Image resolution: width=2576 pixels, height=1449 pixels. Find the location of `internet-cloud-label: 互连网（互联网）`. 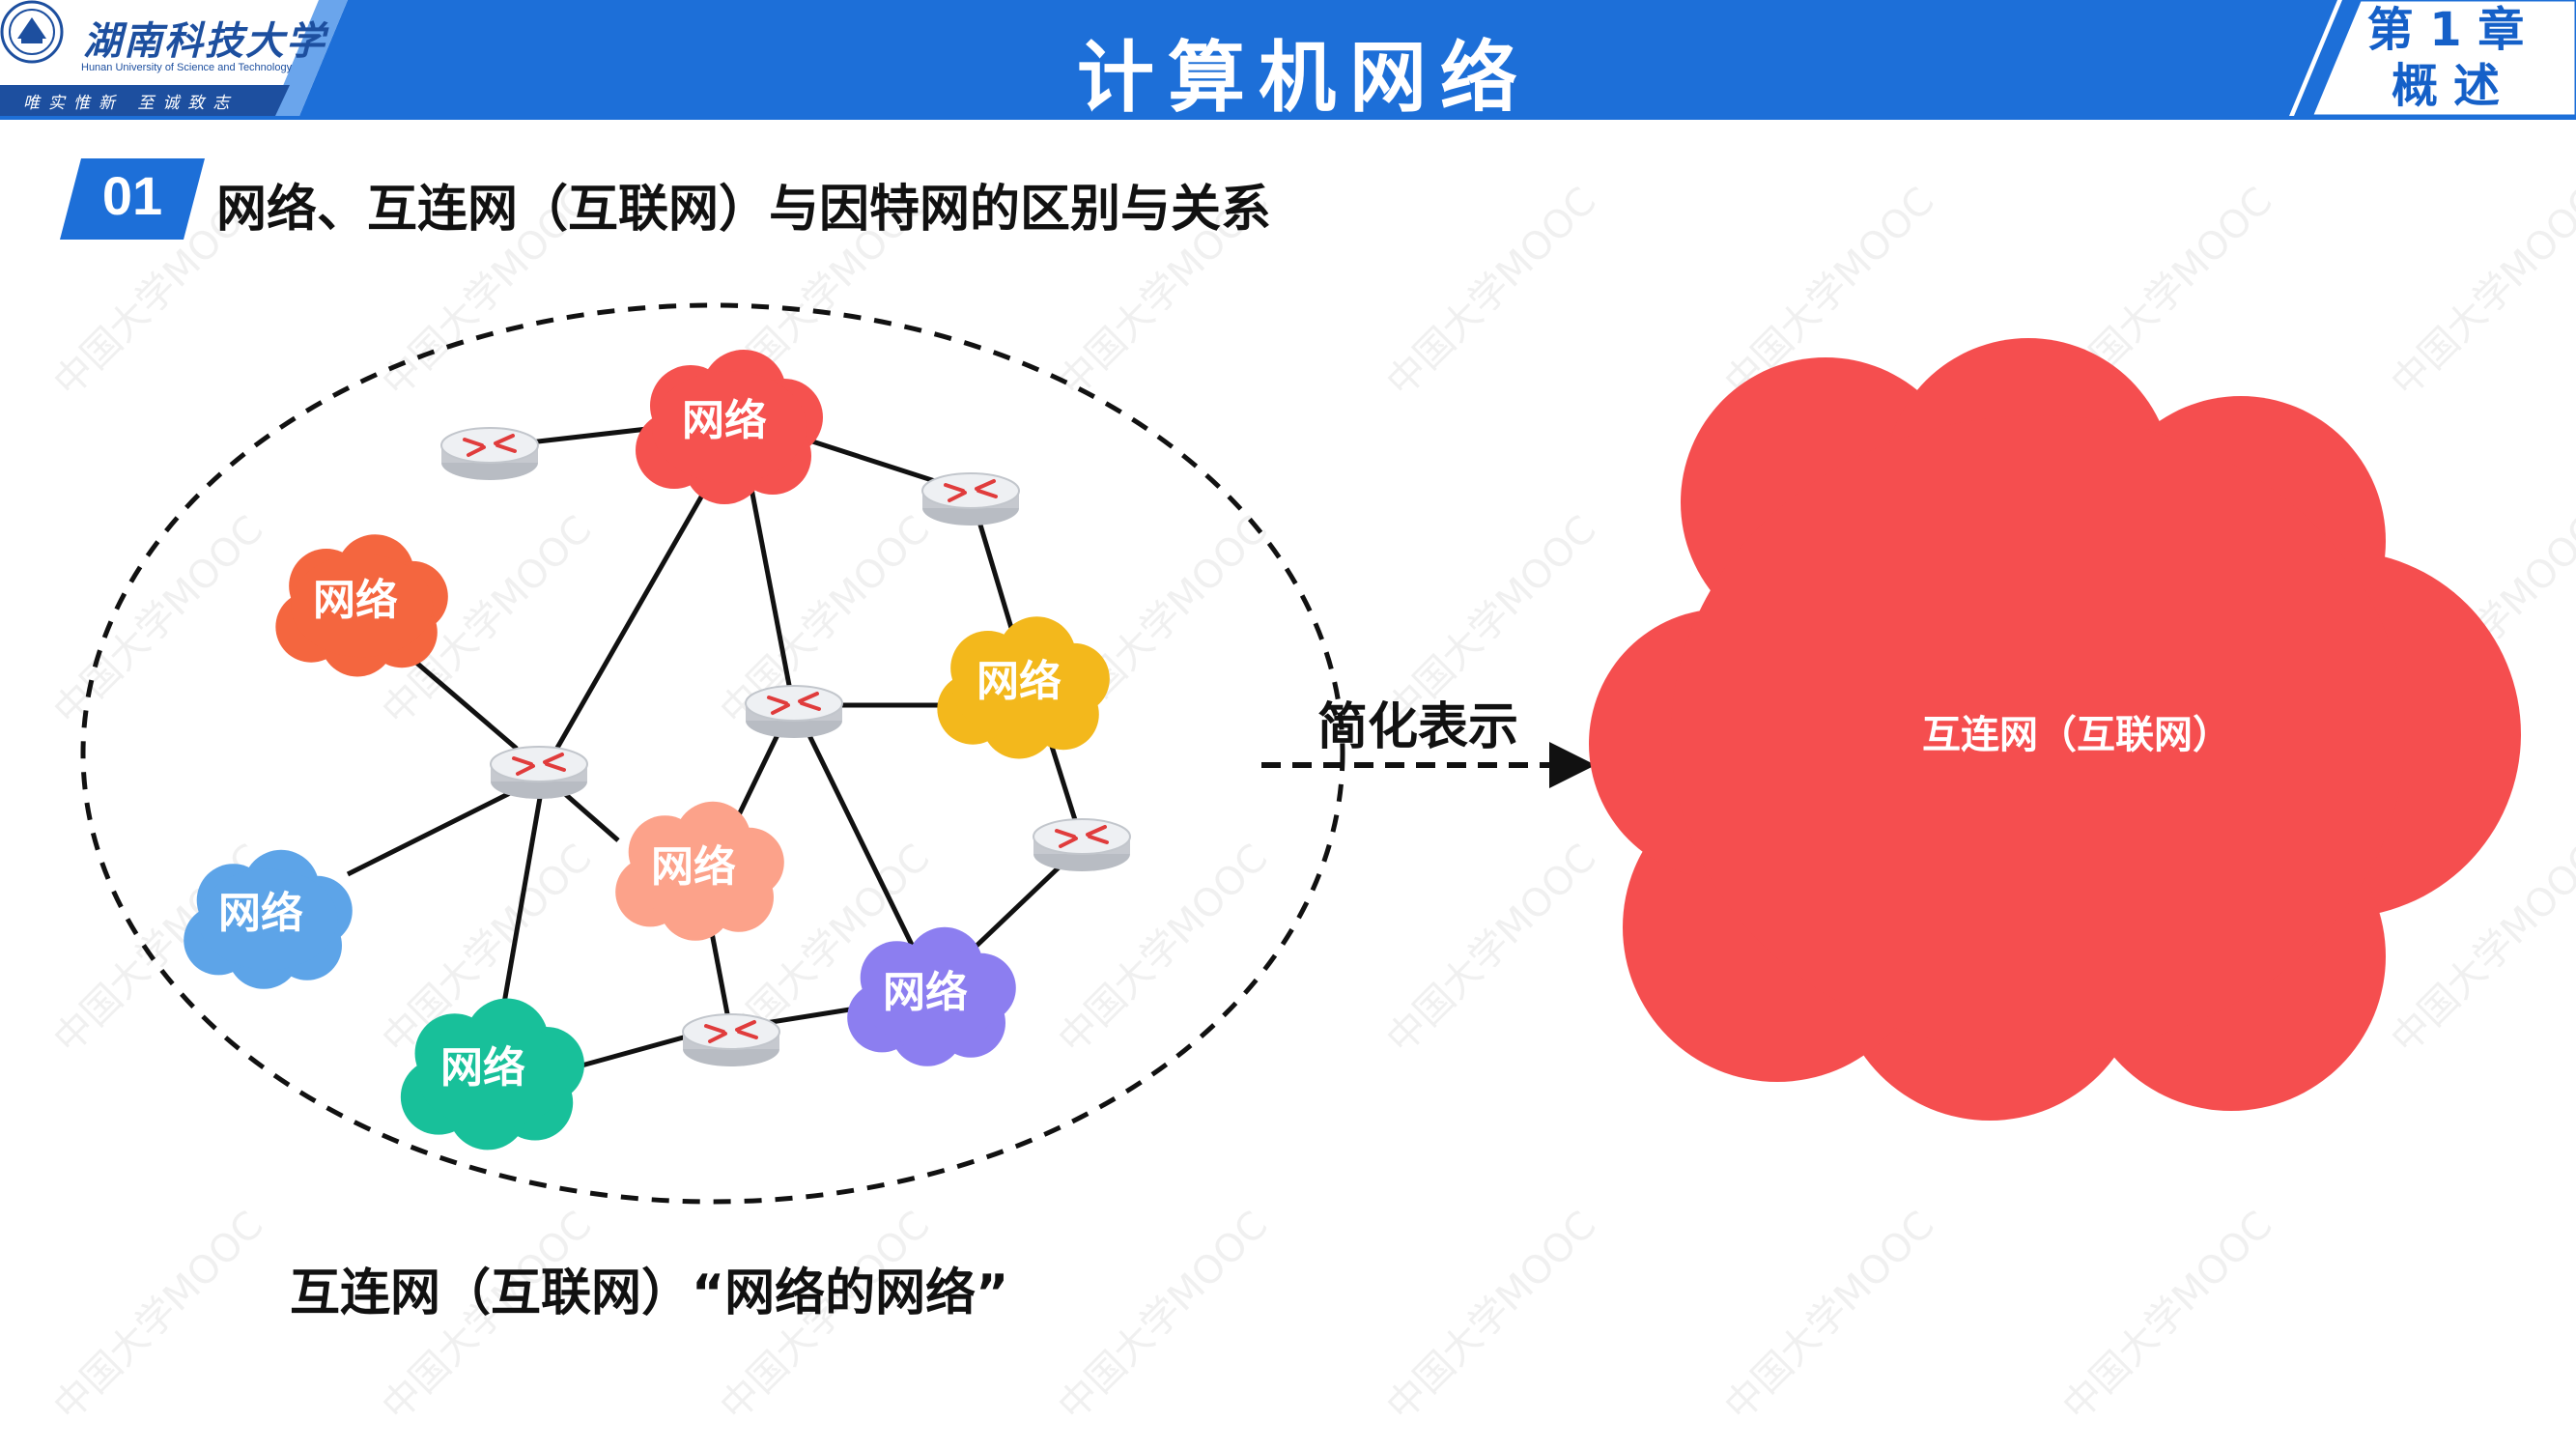

internet-cloud-label: 互连网（互联网） is located at coordinates (2076, 735).